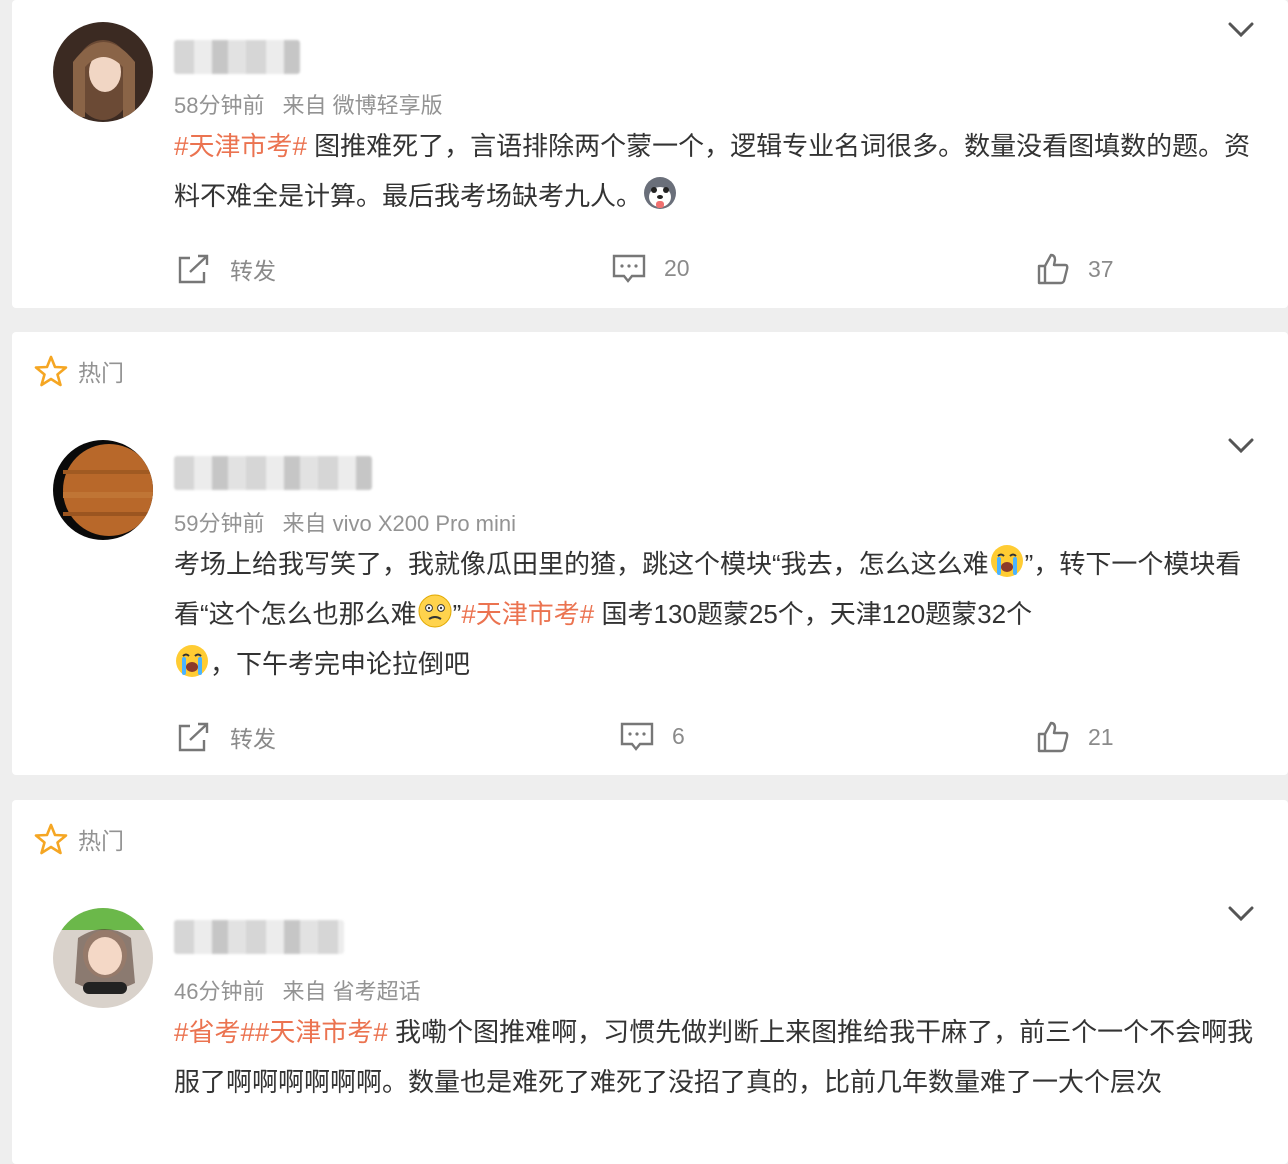  Describe the element at coordinates (1101, 268) in the screenshot. I see `like-count: 37` at that location.